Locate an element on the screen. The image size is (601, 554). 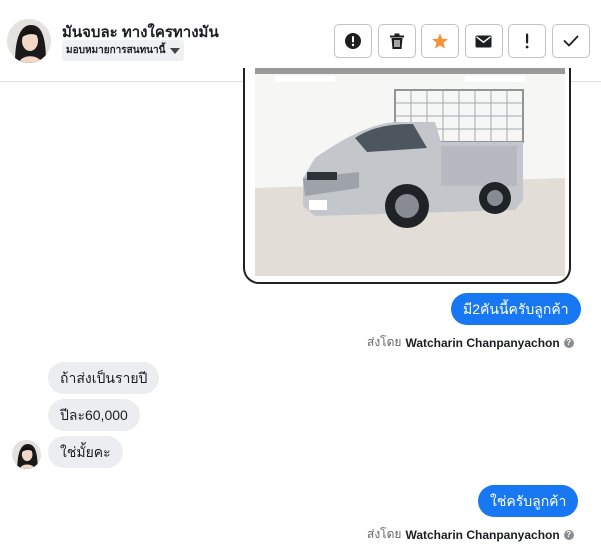
conversation-toolbar is located at coordinates (462, 41).